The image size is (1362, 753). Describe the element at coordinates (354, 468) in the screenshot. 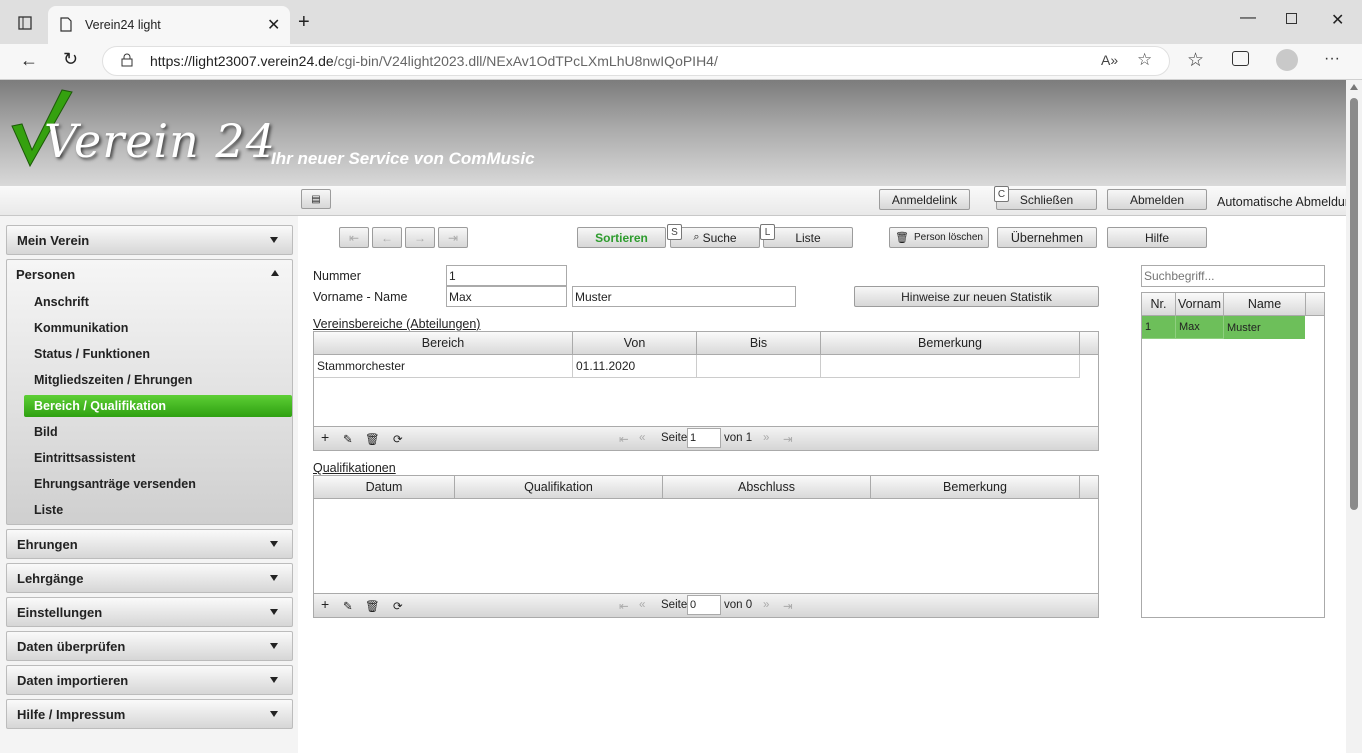

I see `qualifikationen-title: Qualifikationen` at that location.